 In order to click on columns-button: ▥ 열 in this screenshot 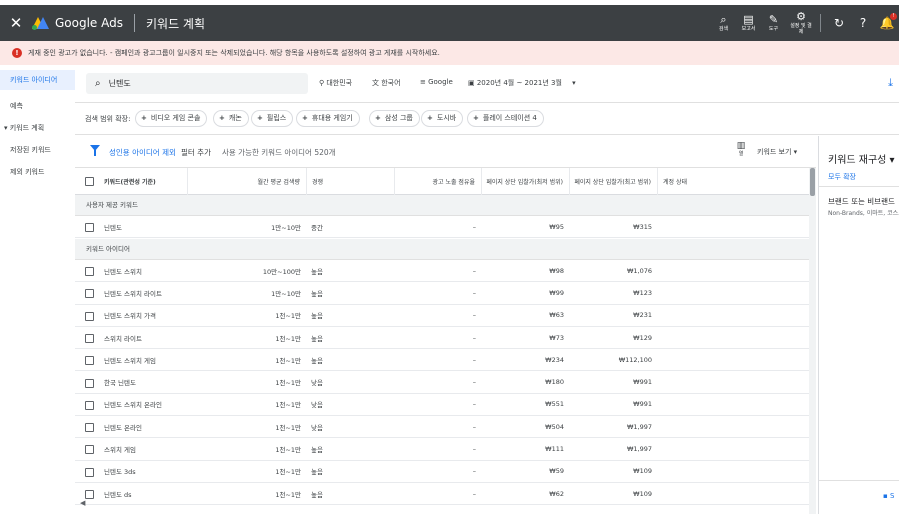, I will do `click(741, 150)`.